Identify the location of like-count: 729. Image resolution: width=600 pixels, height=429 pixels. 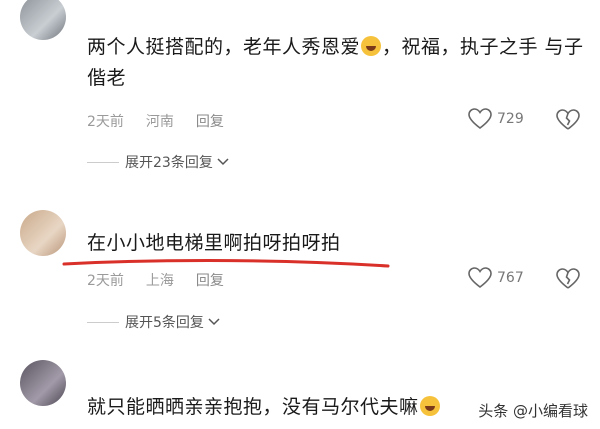
(510, 119).